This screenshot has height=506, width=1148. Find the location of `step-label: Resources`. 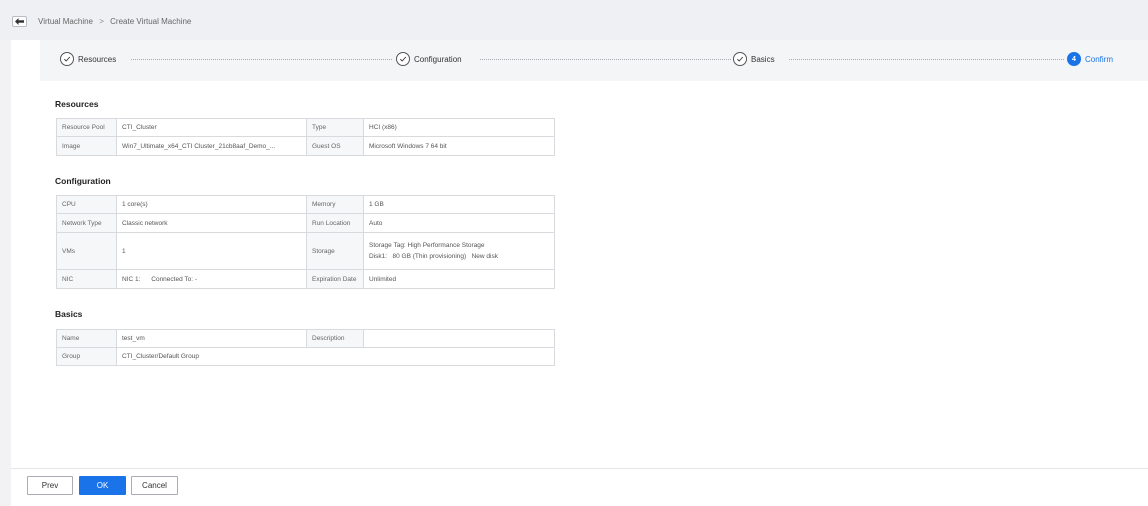

step-label: Resources is located at coordinates (97, 59).